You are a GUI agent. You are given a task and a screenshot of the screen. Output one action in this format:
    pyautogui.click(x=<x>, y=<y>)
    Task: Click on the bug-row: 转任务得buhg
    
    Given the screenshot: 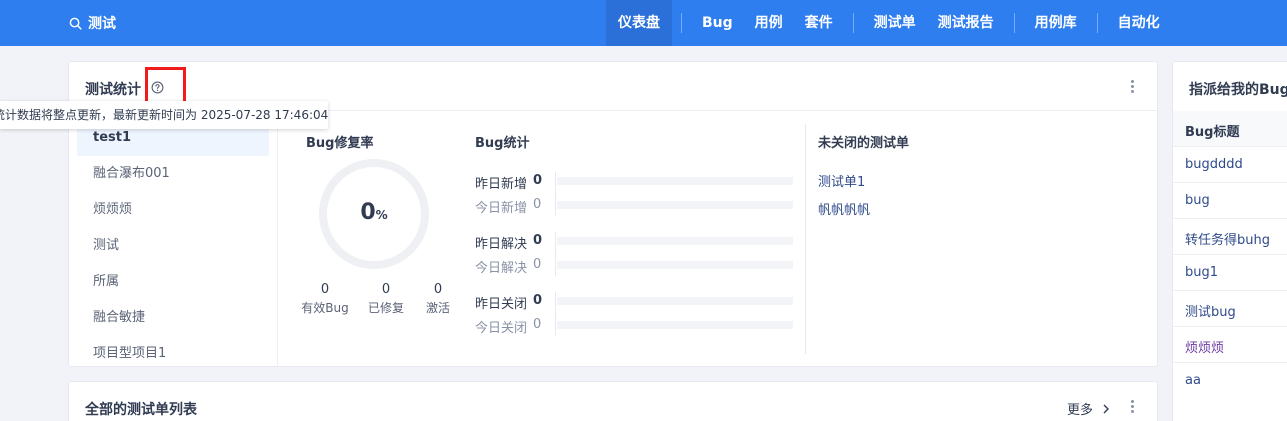 What is the action you would take?
    pyautogui.click(x=1230, y=237)
    